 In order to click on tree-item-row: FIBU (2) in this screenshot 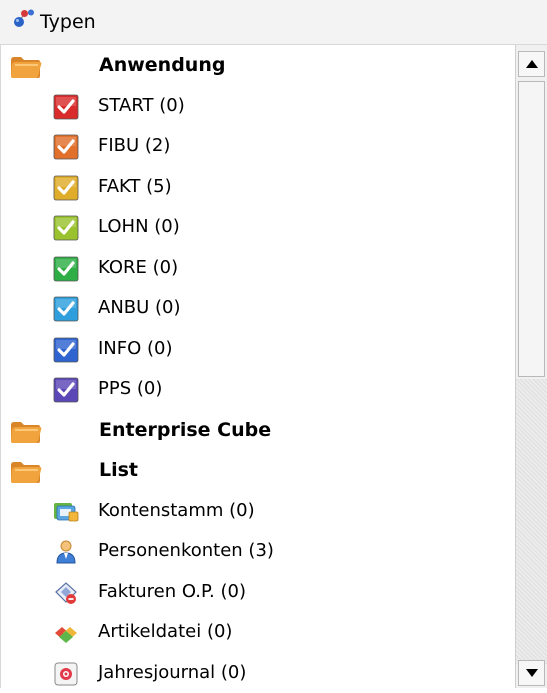, I will do `click(258, 146)`.